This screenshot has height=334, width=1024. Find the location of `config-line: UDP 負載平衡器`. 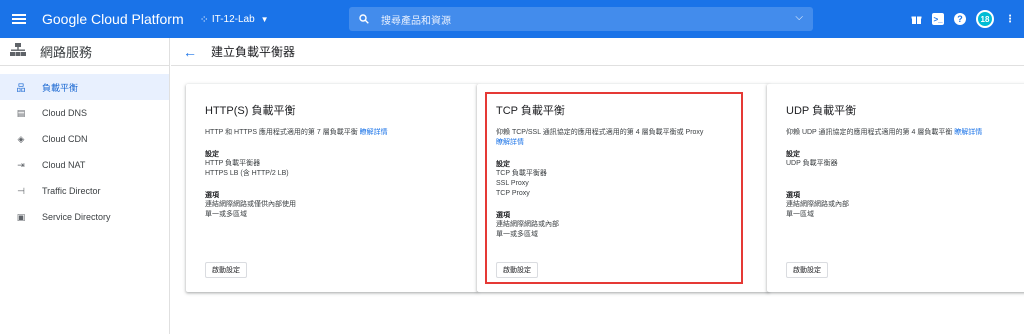

config-line: UDP 負載平衡器 is located at coordinates (812, 163).